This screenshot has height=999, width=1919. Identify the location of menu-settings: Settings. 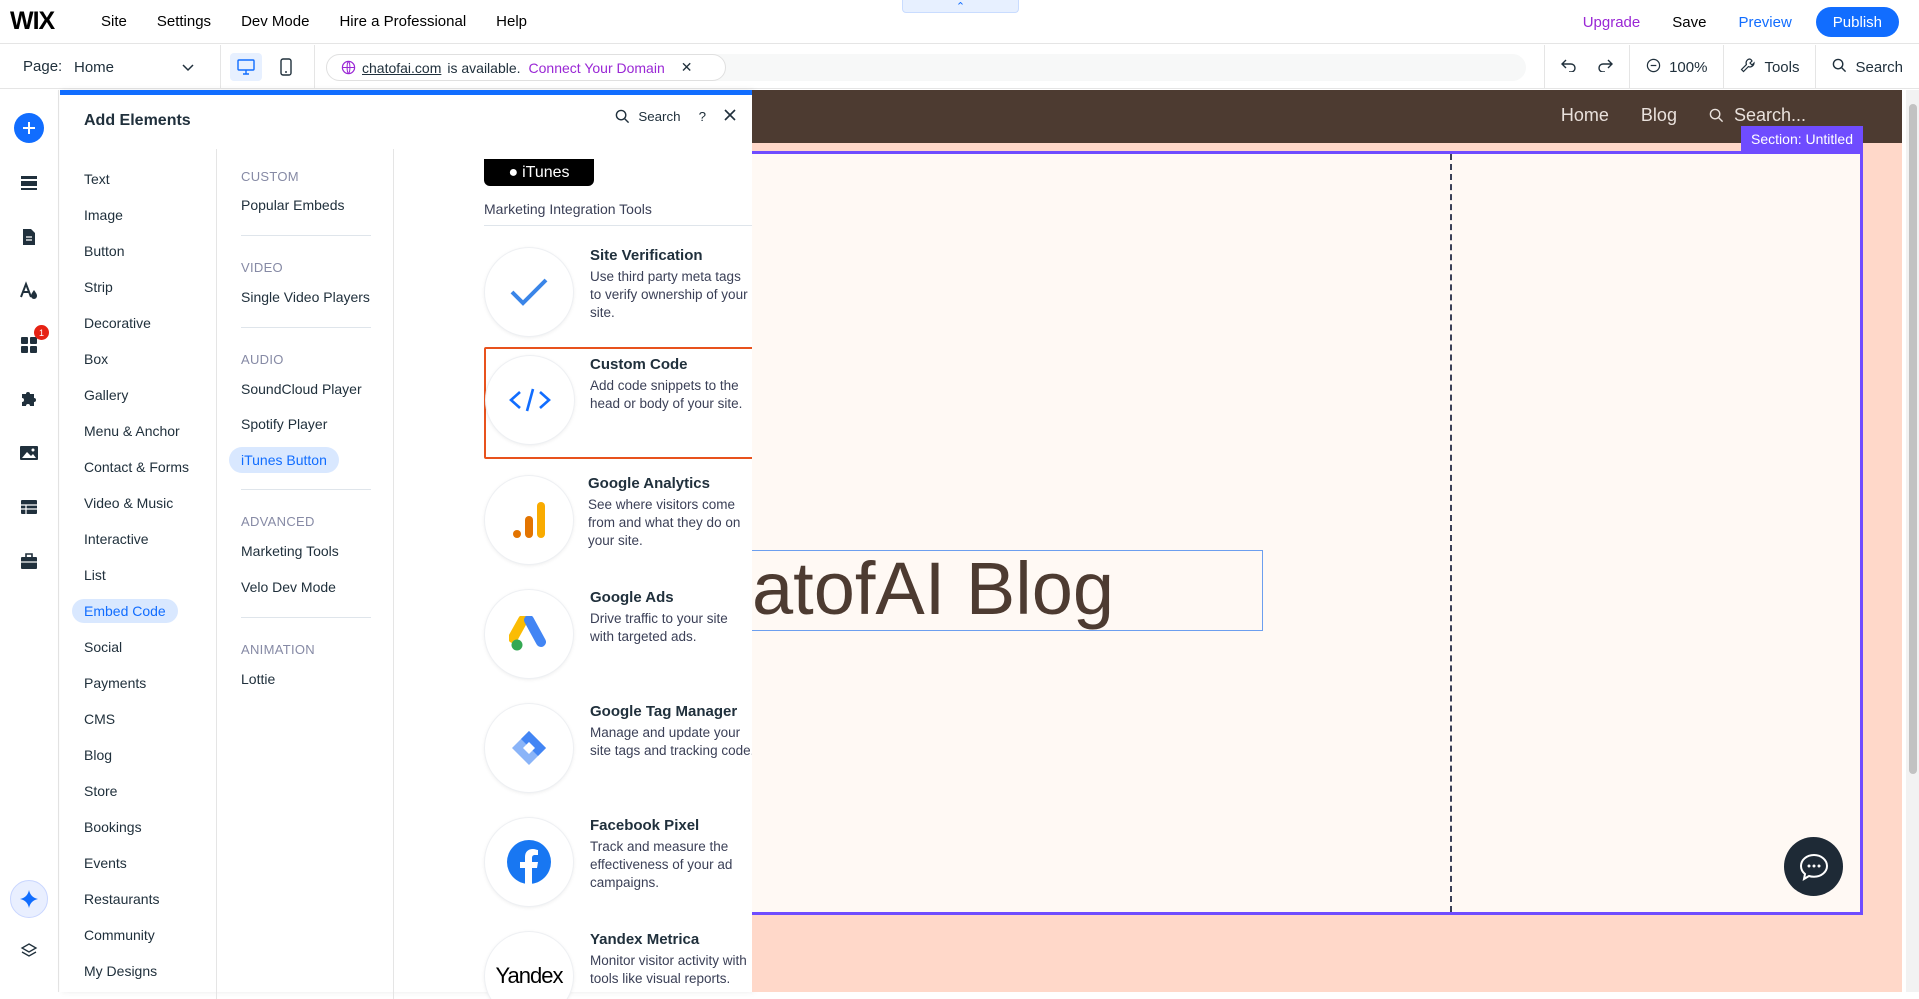
(184, 22).